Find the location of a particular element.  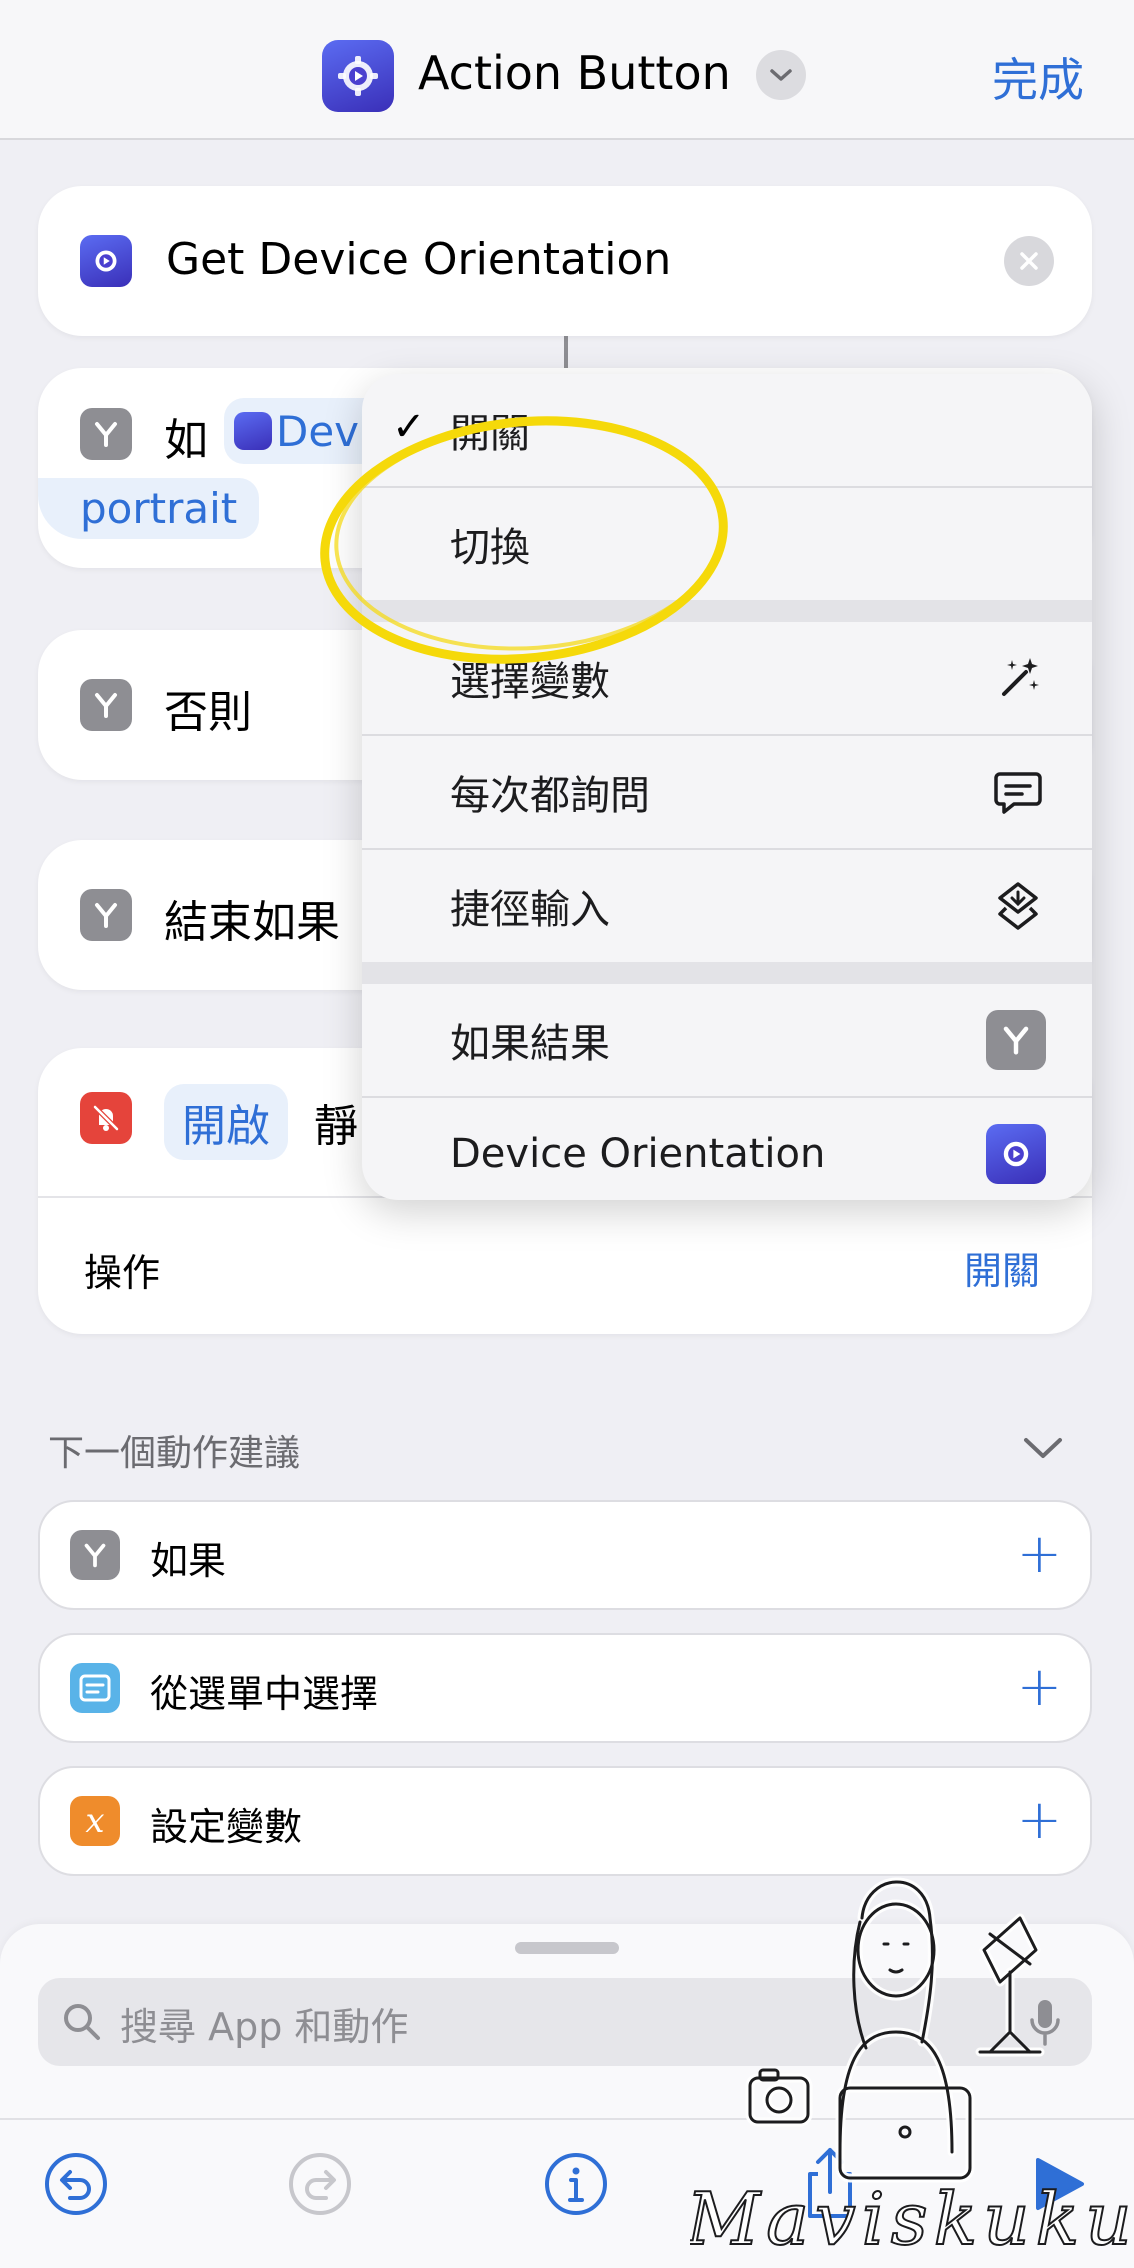

close-icon is located at coordinates (1029, 261).